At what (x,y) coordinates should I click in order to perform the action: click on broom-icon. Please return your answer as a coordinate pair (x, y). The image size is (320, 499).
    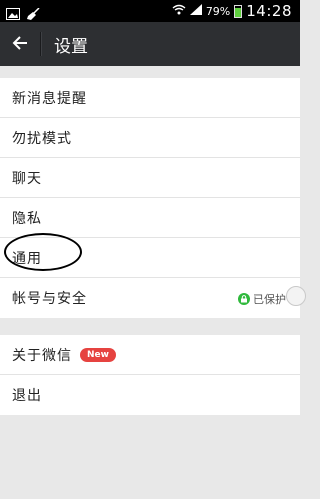
    Looking at the image, I should click on (33, 12).